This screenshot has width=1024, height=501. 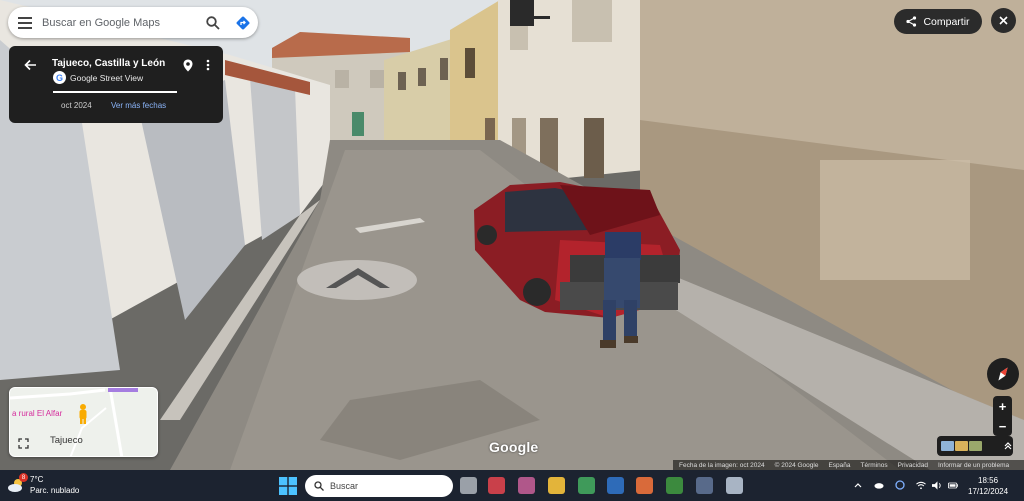 I want to click on more-options-button, so click(x=208, y=65).